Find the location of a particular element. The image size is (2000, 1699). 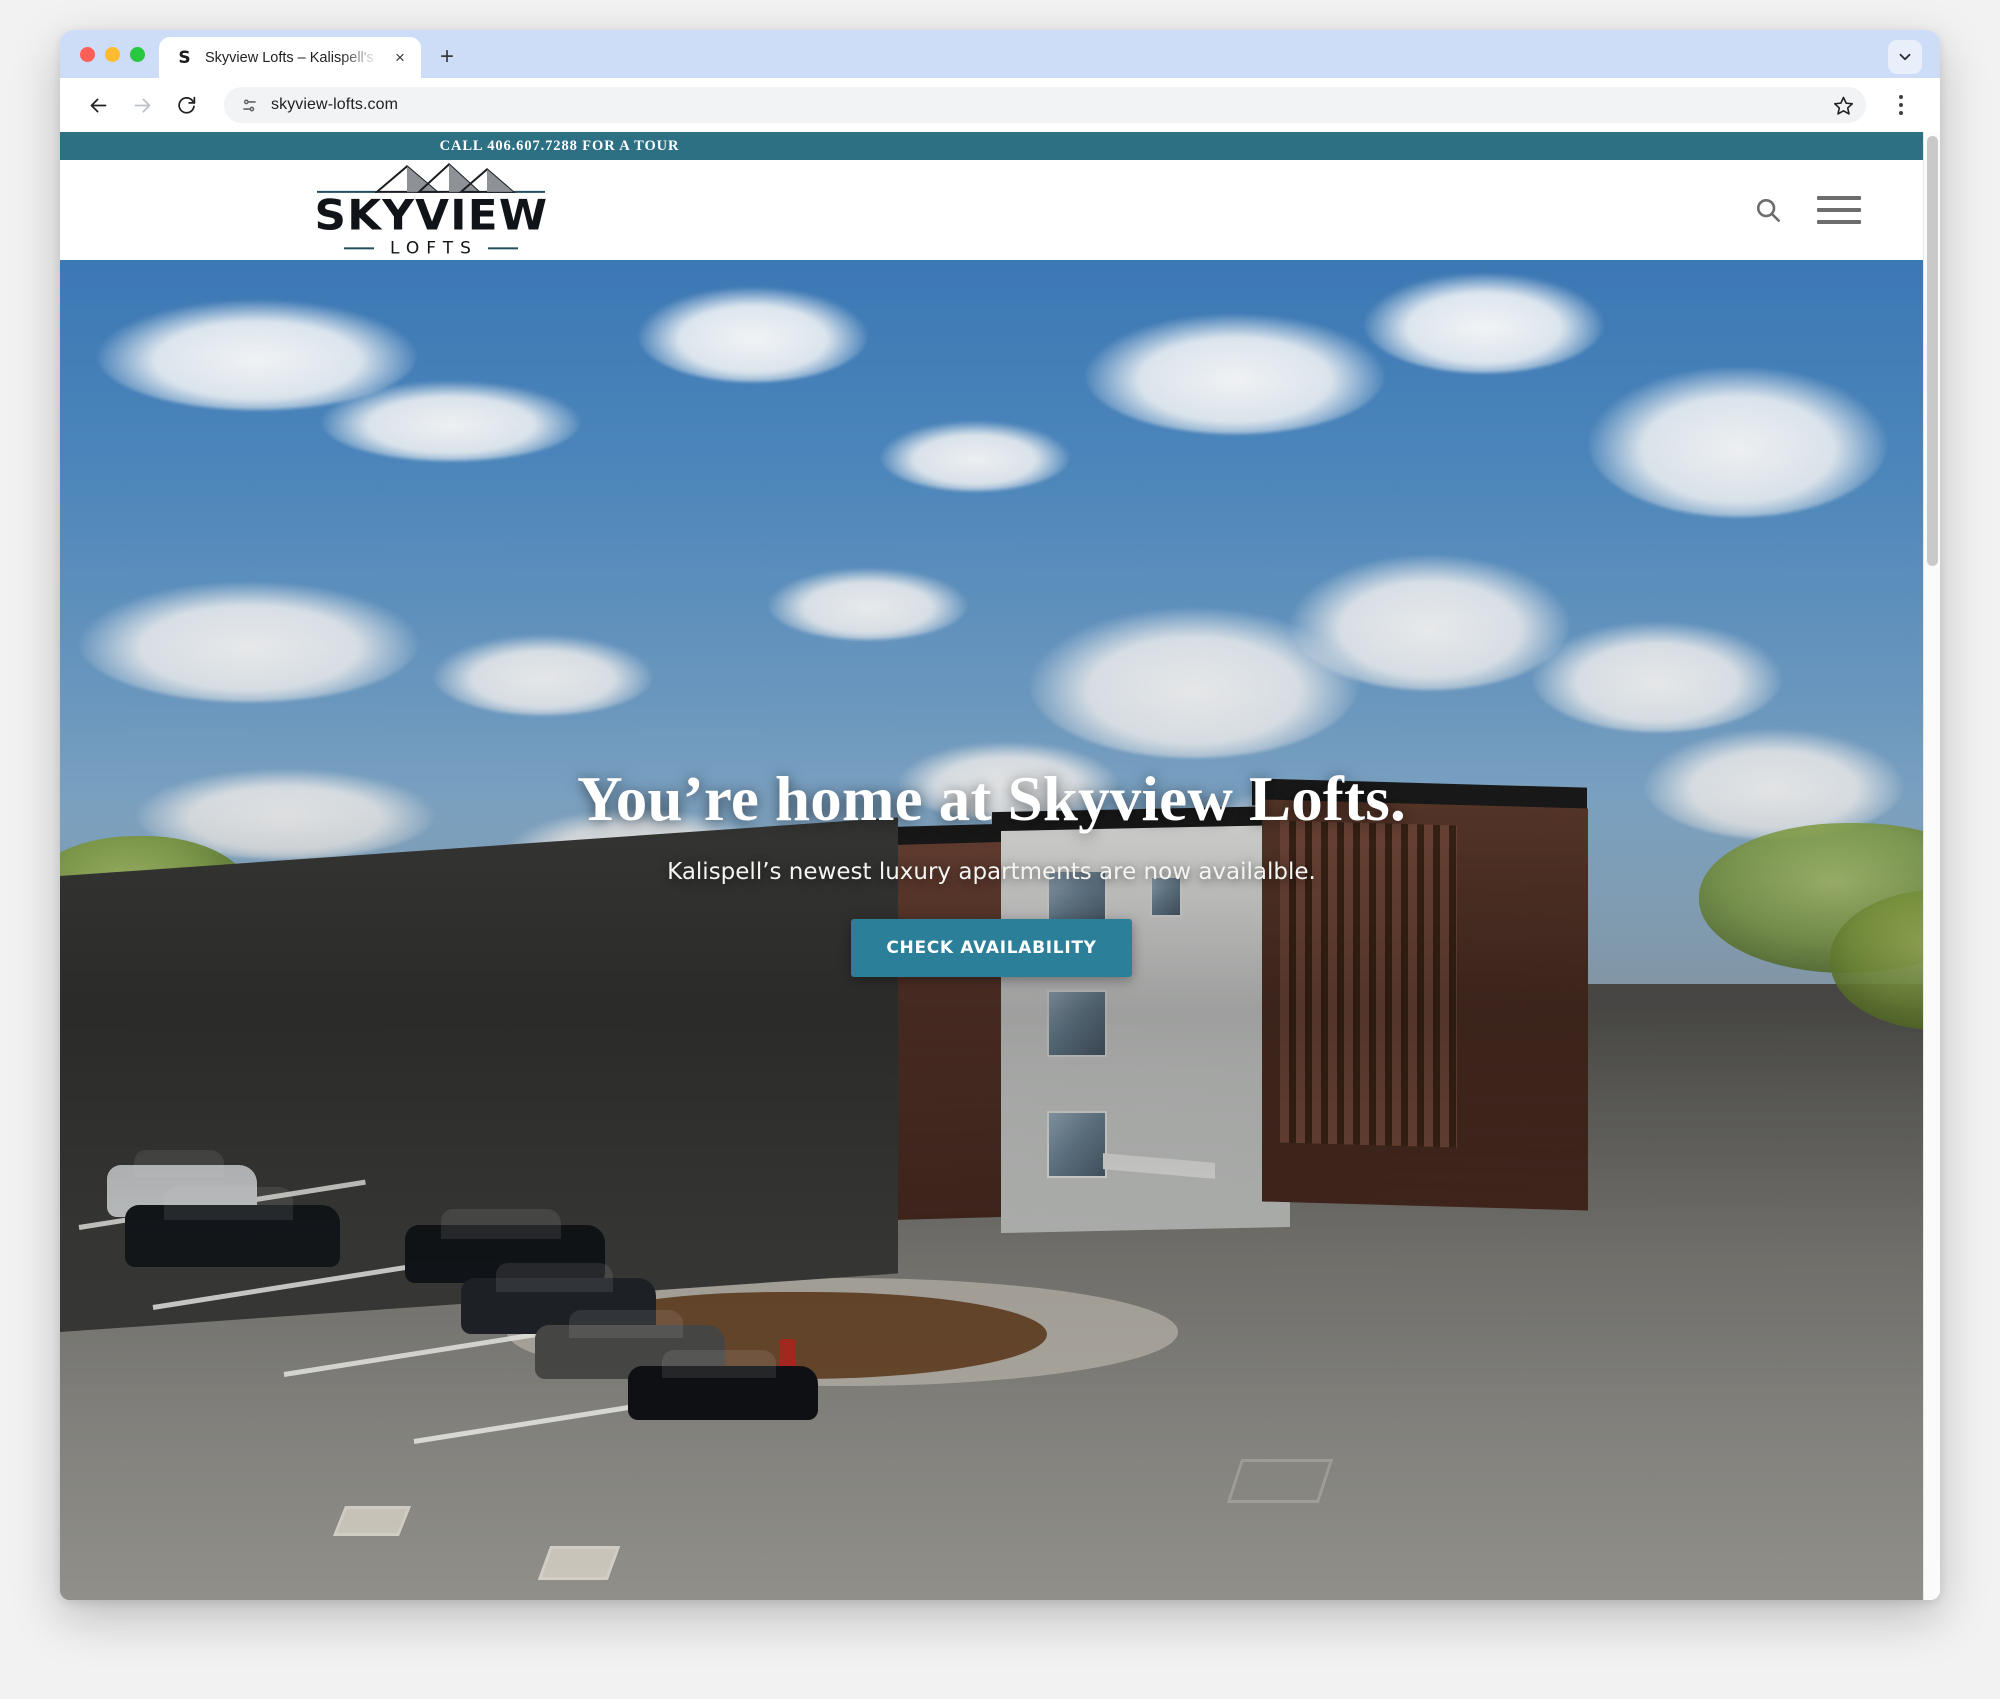

forward-arrow-icon is located at coordinates (142, 105).